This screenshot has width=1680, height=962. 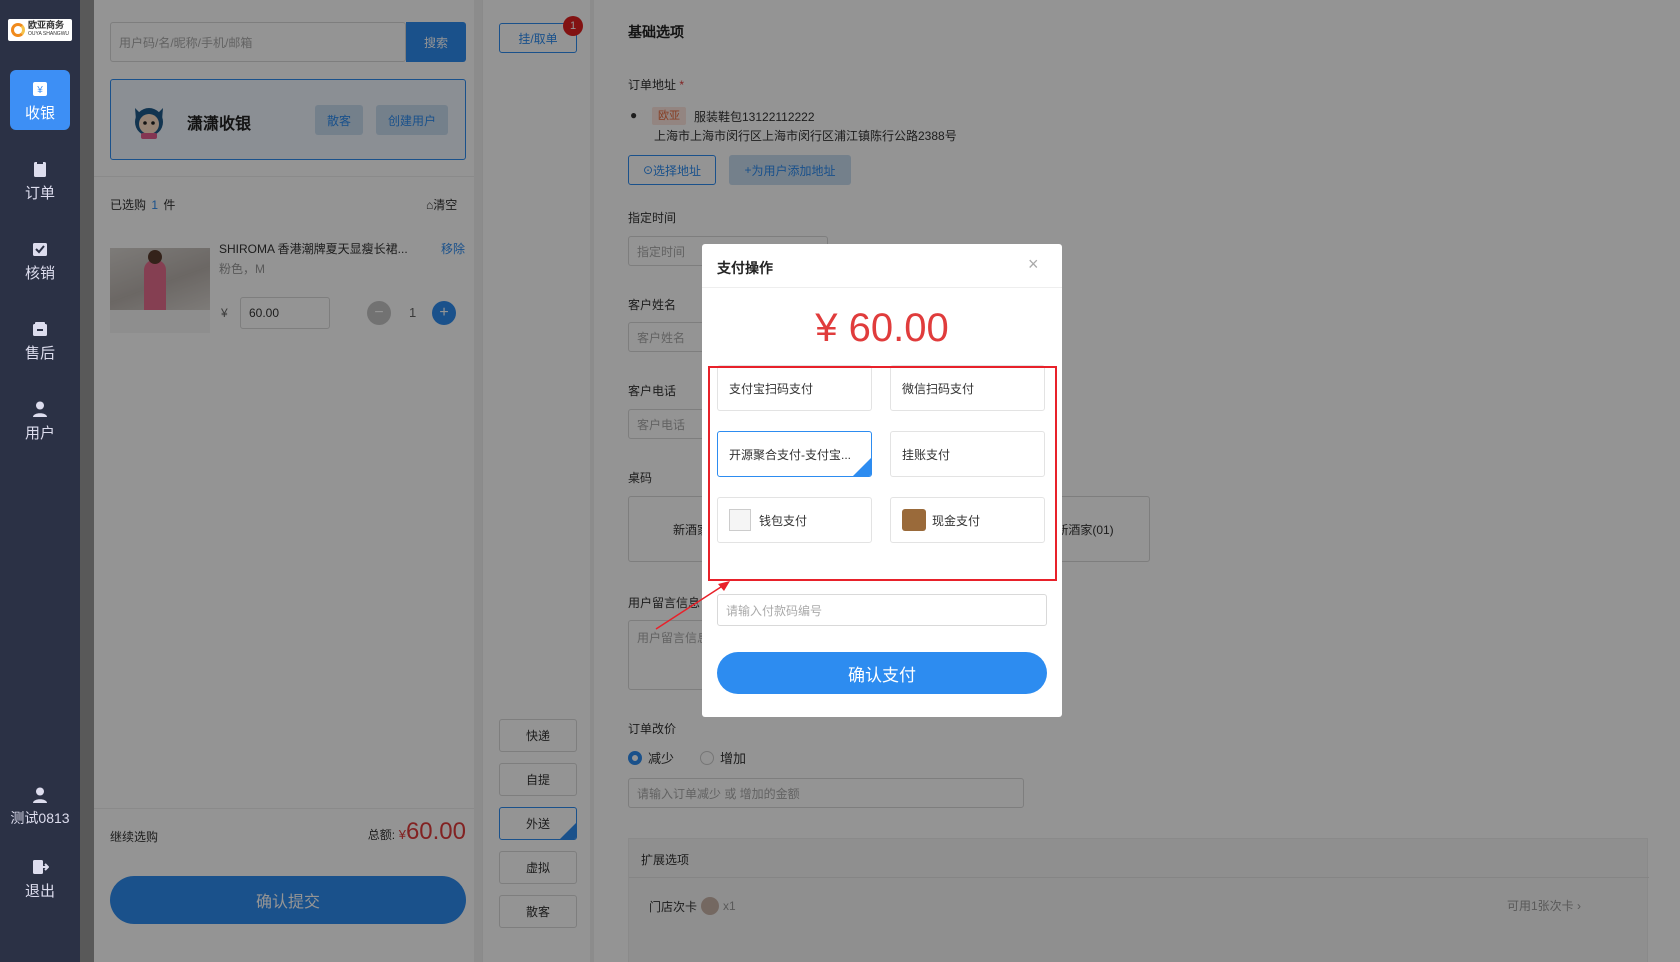 What do you see at coordinates (652, 218) in the screenshot?
I see `time-label: 指定时间` at bounding box center [652, 218].